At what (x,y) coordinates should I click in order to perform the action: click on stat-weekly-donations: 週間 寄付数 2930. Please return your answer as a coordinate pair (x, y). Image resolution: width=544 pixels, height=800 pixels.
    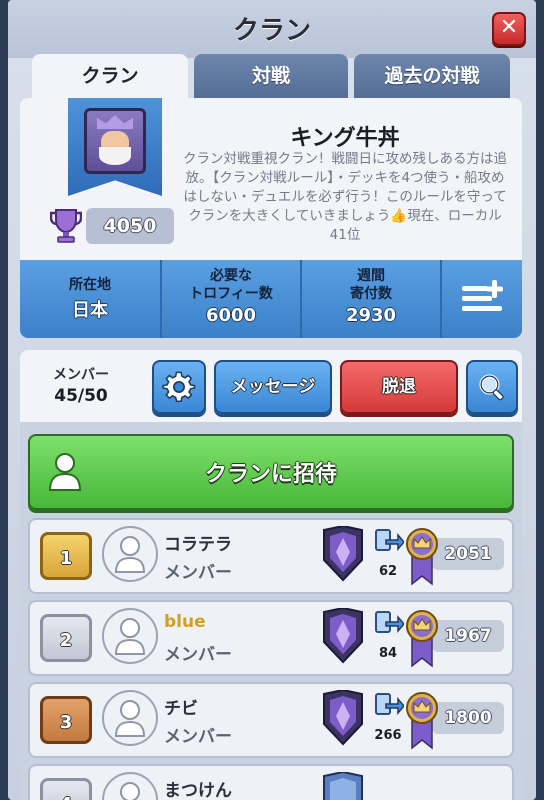
    Looking at the image, I should click on (372, 299).